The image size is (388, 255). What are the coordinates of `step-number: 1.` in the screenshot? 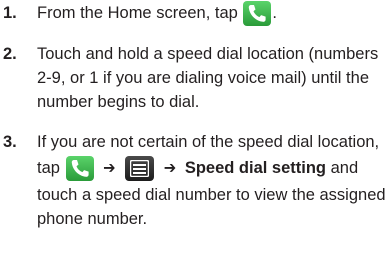 It's located at (10, 13).